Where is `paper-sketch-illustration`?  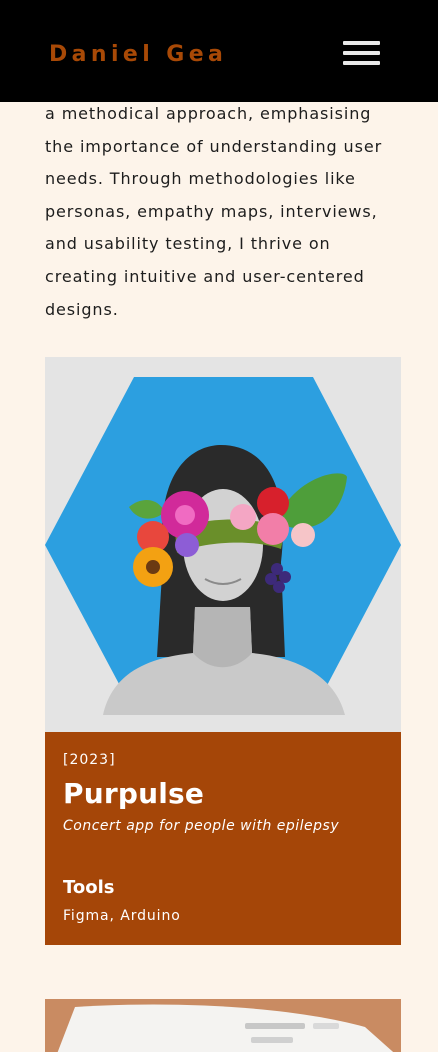 paper-sketch-illustration is located at coordinates (223, 1025).